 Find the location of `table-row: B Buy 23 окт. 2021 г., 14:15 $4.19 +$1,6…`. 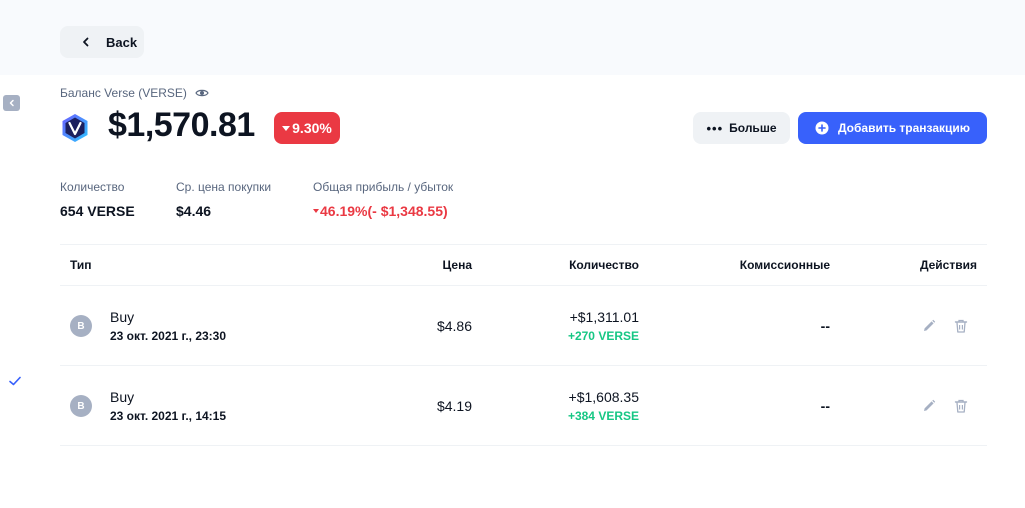

table-row: B Buy 23 окт. 2021 г., 14:15 $4.19 +$1,6… is located at coordinates (523, 406).